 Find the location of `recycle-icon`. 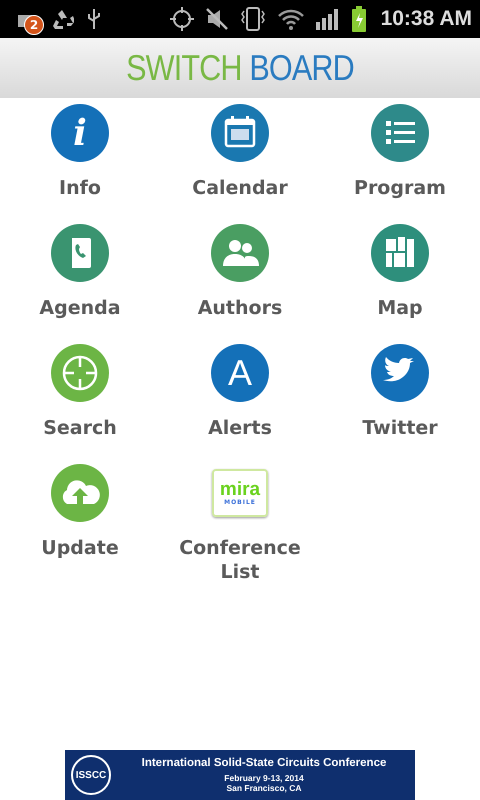

recycle-icon is located at coordinates (62, 19).